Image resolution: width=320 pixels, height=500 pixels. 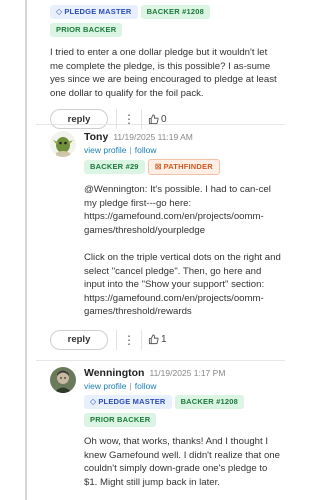 I want to click on timestamp: 11/19/2025 1:17 PM, so click(x=187, y=373).